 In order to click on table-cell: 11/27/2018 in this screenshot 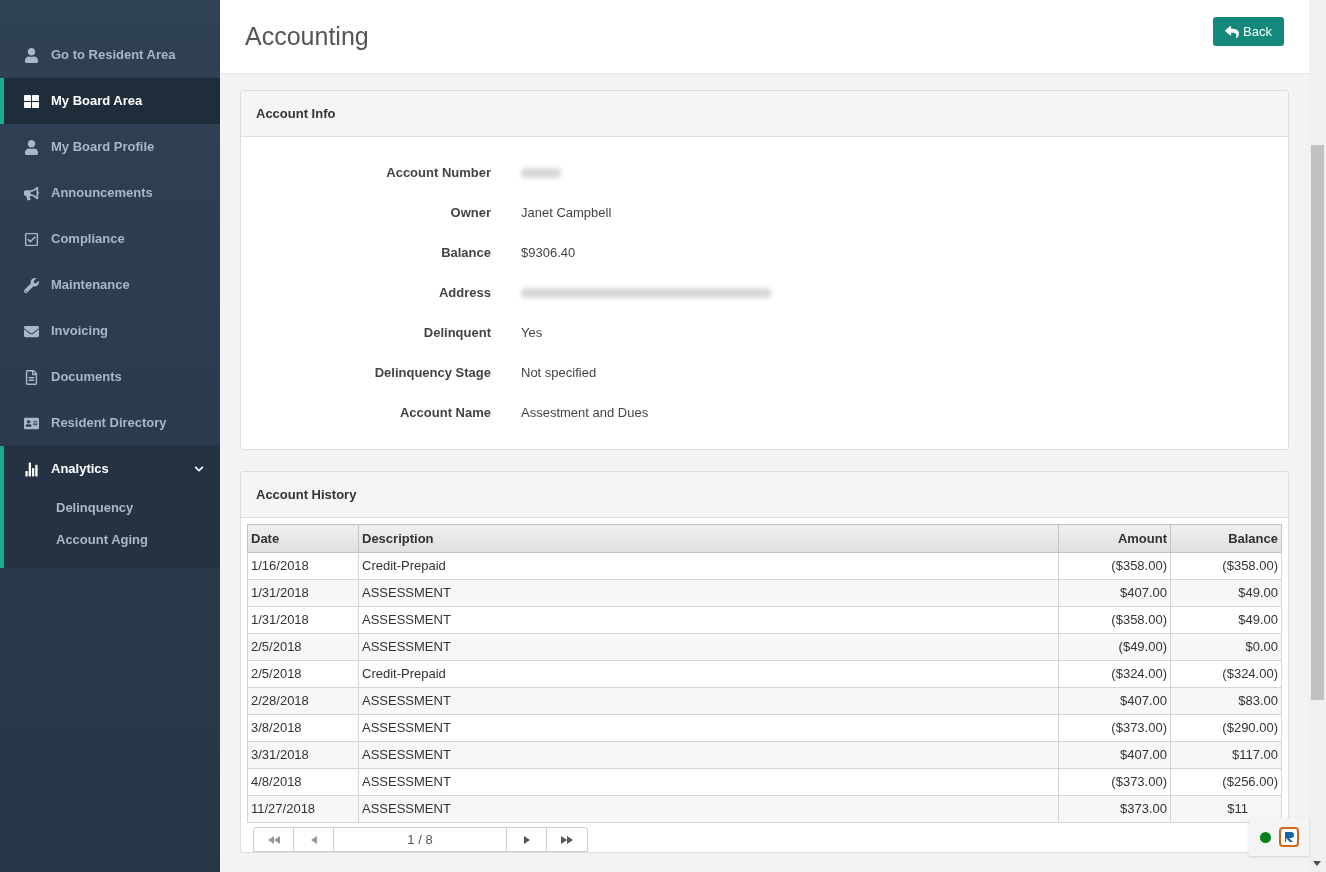, I will do `click(303, 809)`.